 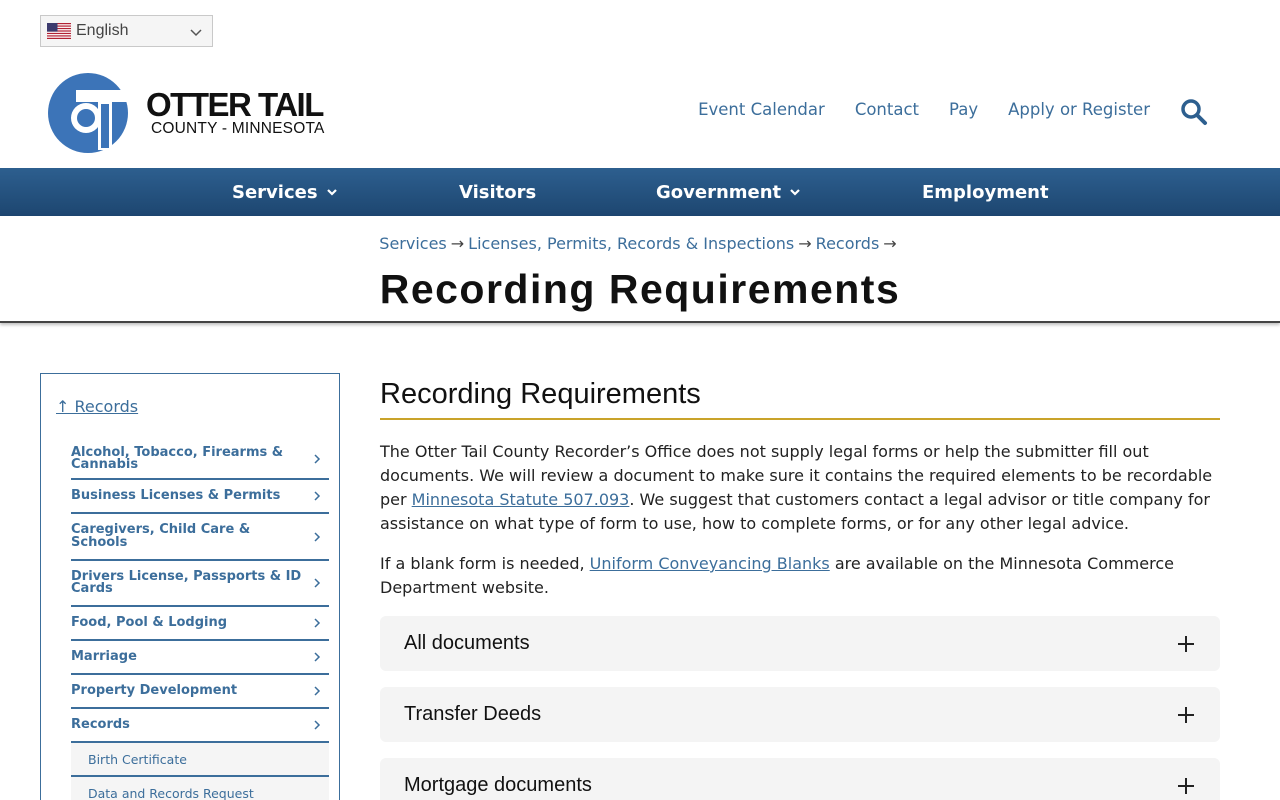 What do you see at coordinates (800, 714) in the screenshot?
I see `accordion-transfer-deeds: Transfer Deeds` at bounding box center [800, 714].